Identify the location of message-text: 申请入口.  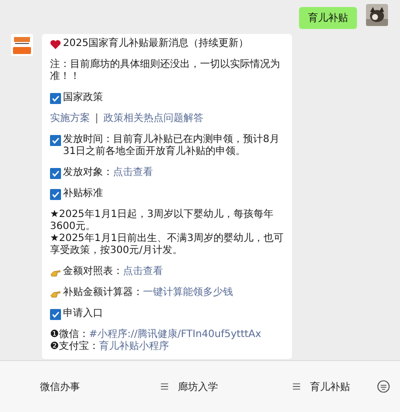
(83, 314).